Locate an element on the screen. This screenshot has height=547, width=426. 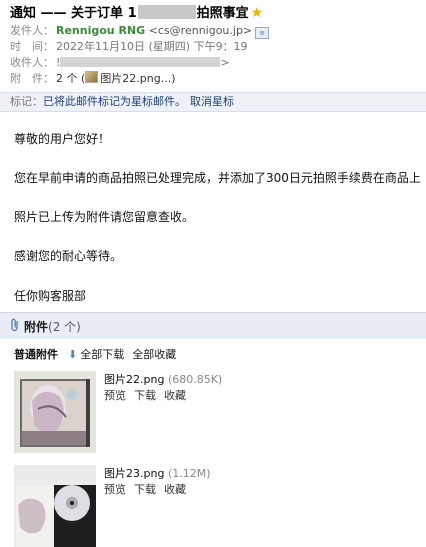
attachments-title: 附件(2 个) is located at coordinates (52, 326).